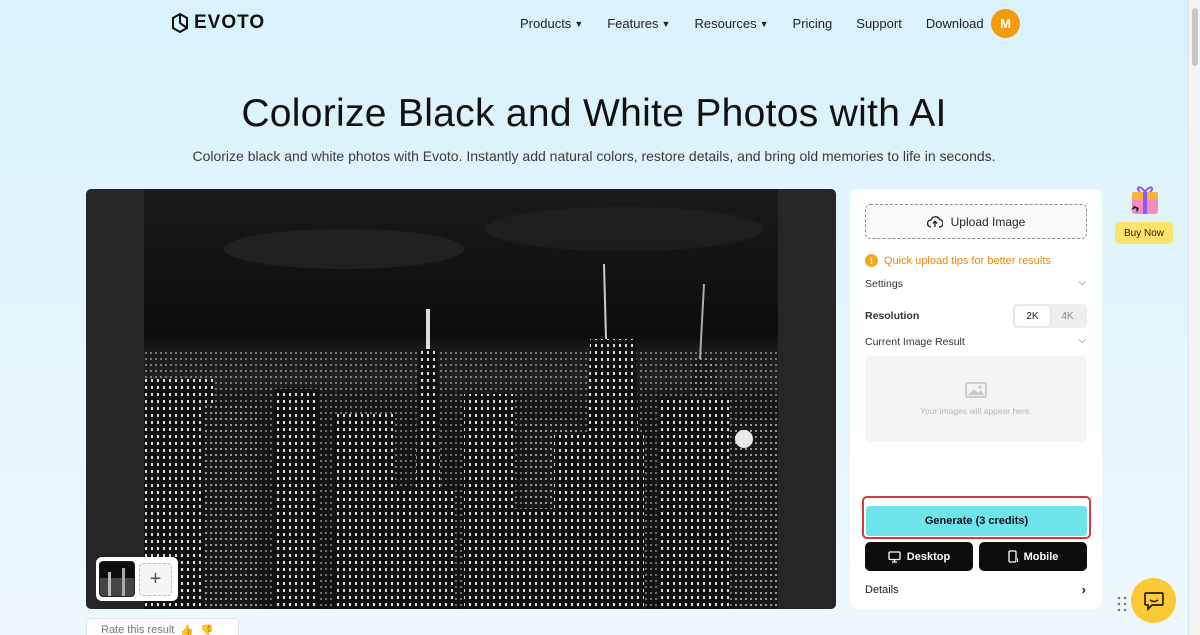  What do you see at coordinates (137, 579) in the screenshot?
I see `thumbnail-strip: +` at bounding box center [137, 579].